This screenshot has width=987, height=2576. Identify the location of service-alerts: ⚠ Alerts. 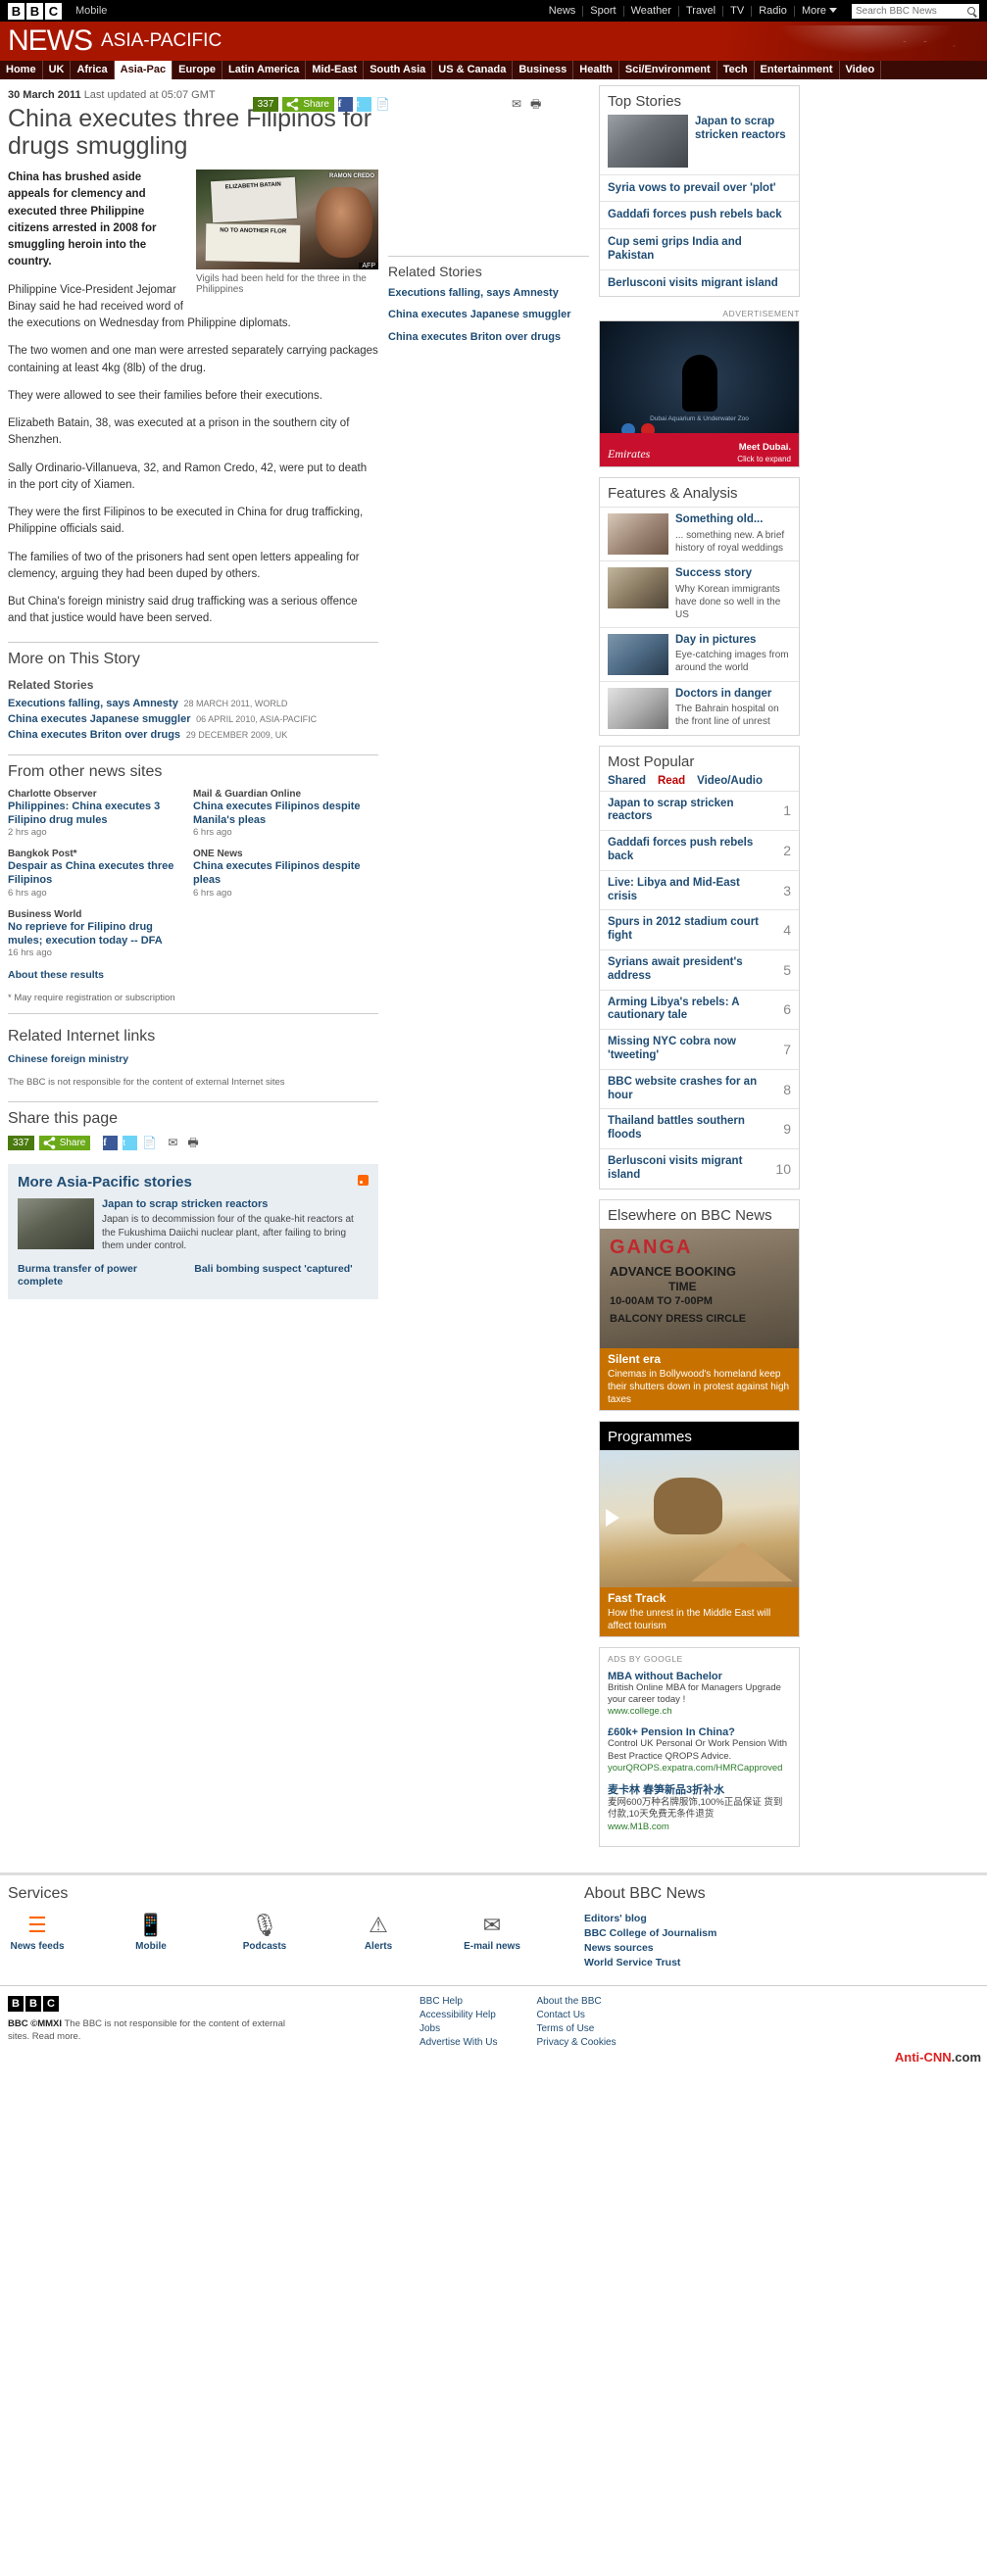
(378, 1932).